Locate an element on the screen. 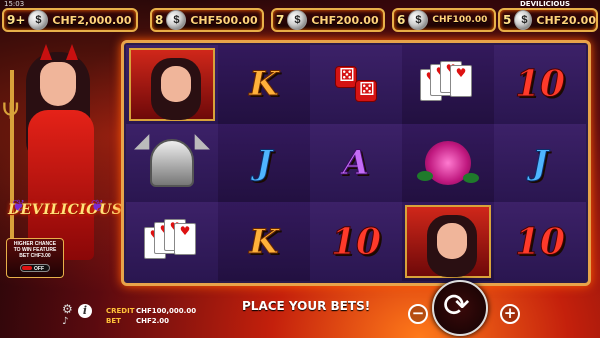 The image size is (600, 338). jackpot-9-plus: 9+ CHF2,000.00 is located at coordinates (70, 20).